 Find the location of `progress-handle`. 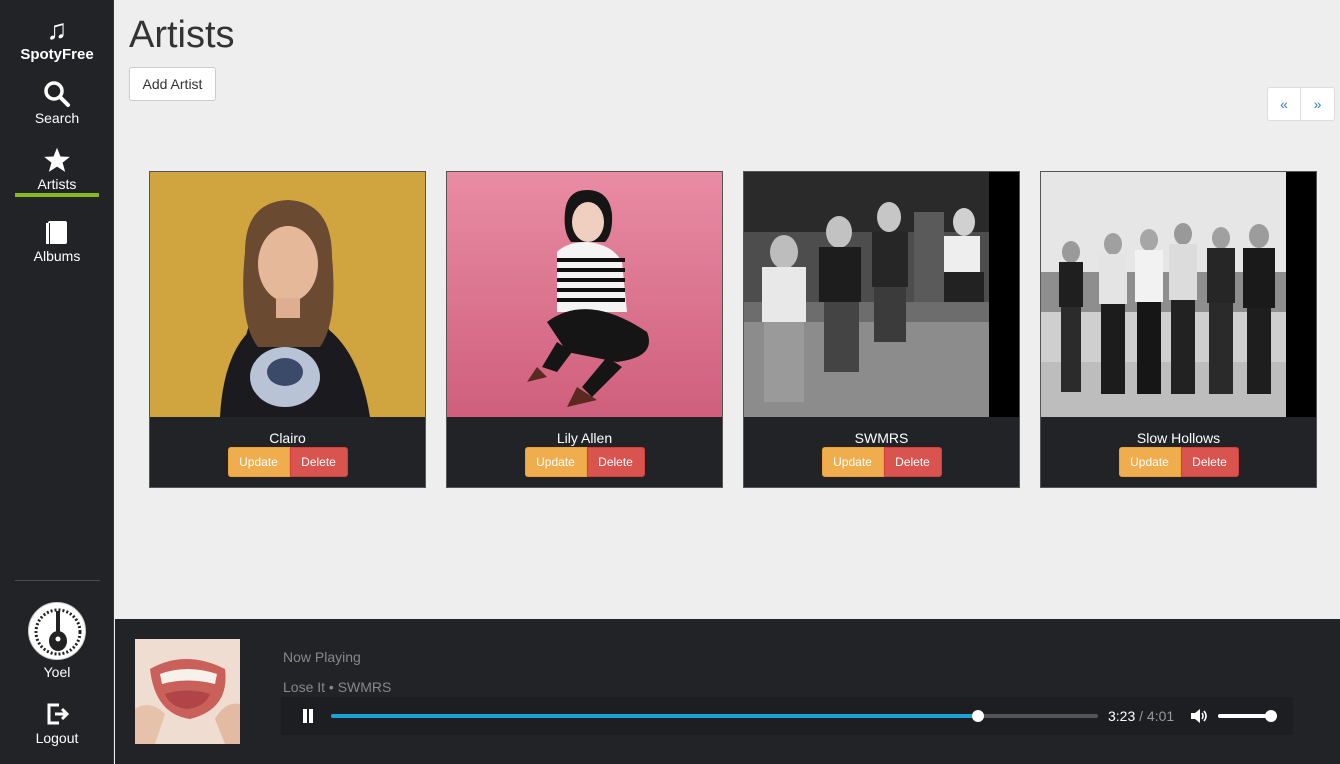

progress-handle is located at coordinates (977, 716).